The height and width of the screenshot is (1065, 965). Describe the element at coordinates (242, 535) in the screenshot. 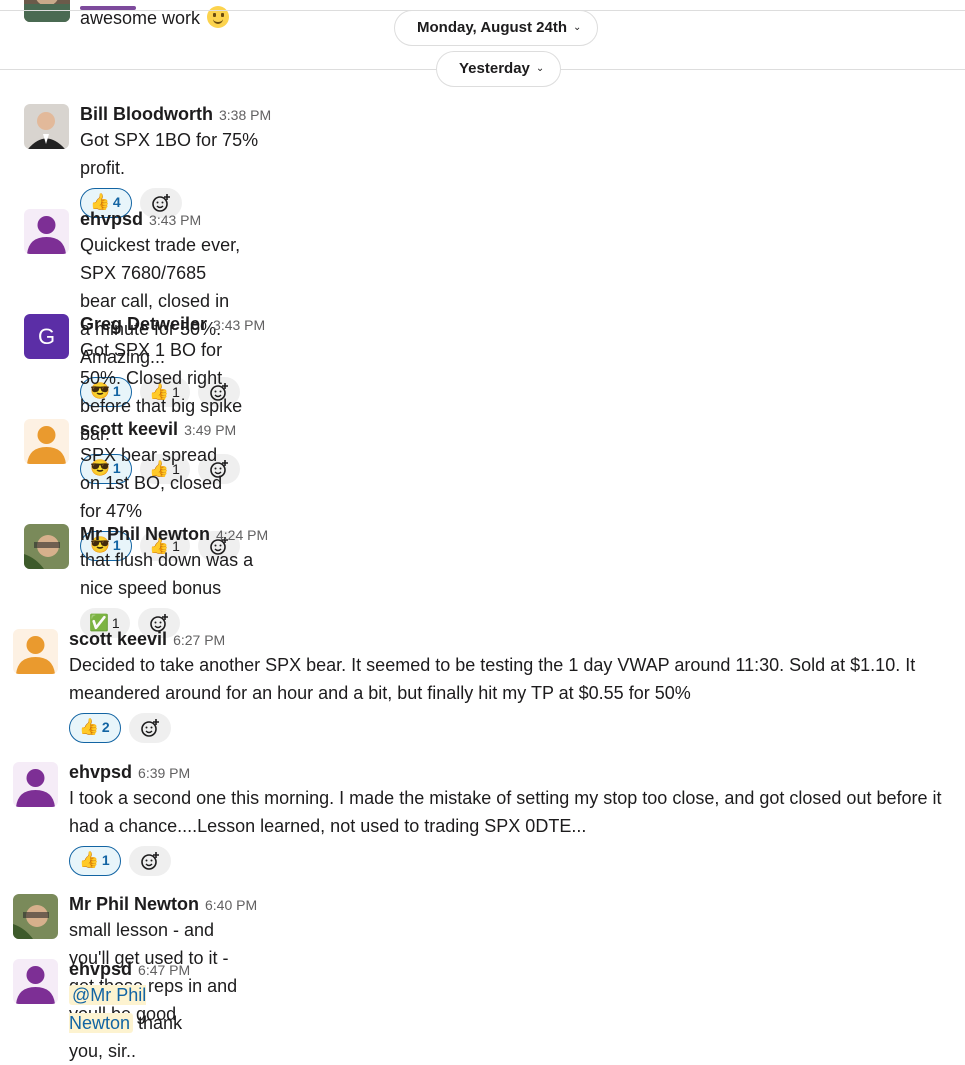

I see `timestamp: 4:24 PM` at that location.